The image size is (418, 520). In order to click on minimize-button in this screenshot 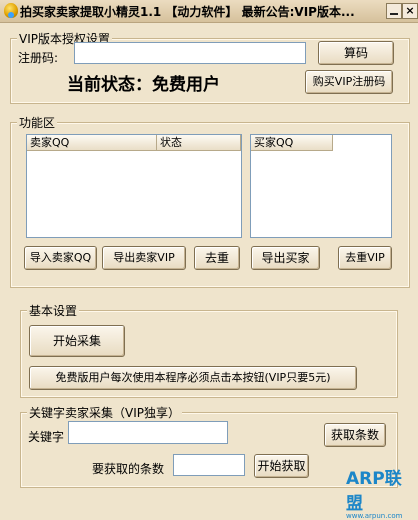, I will do `click(394, 11)`.